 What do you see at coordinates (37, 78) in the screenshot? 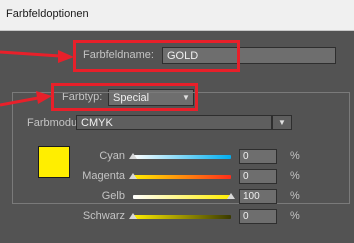
I see `annotation-arrows` at bounding box center [37, 78].